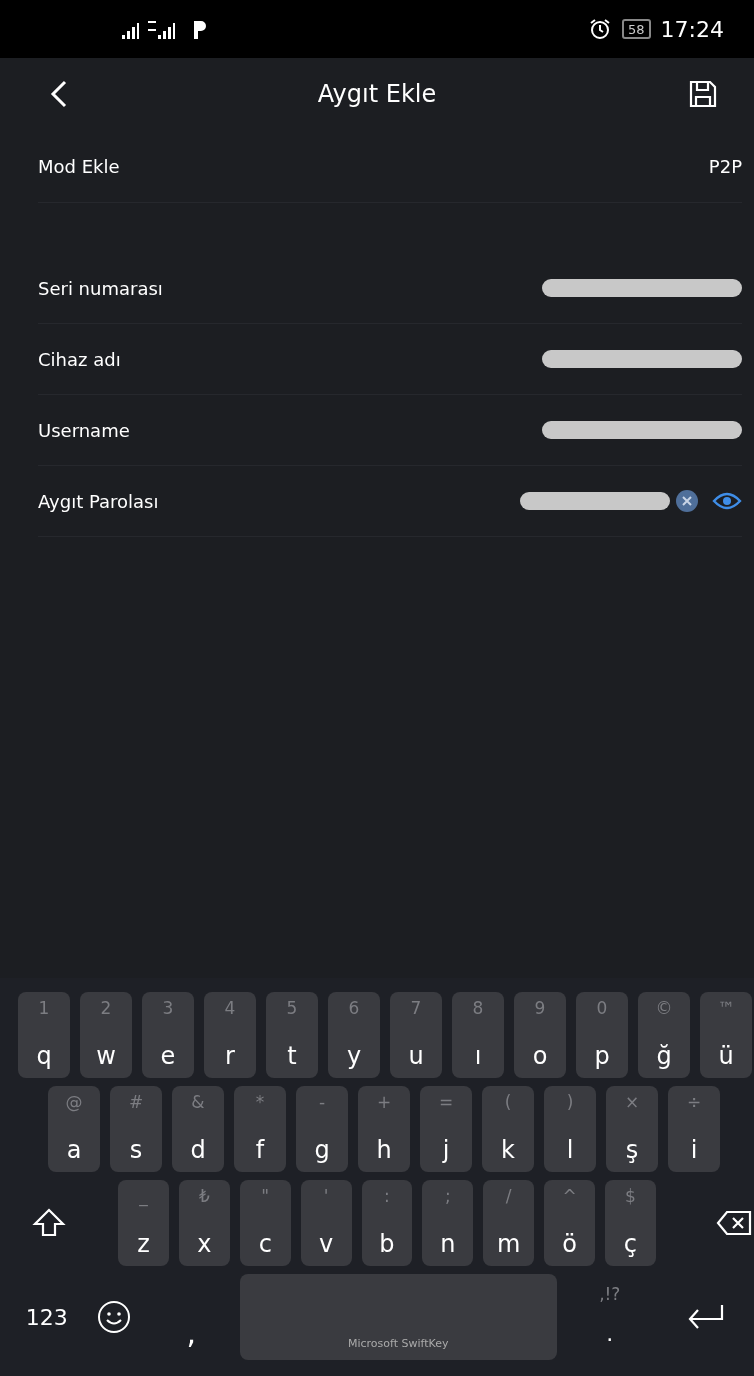 The height and width of the screenshot is (1376, 754). I want to click on keyboard-key: 0 p, so click(602, 1035).